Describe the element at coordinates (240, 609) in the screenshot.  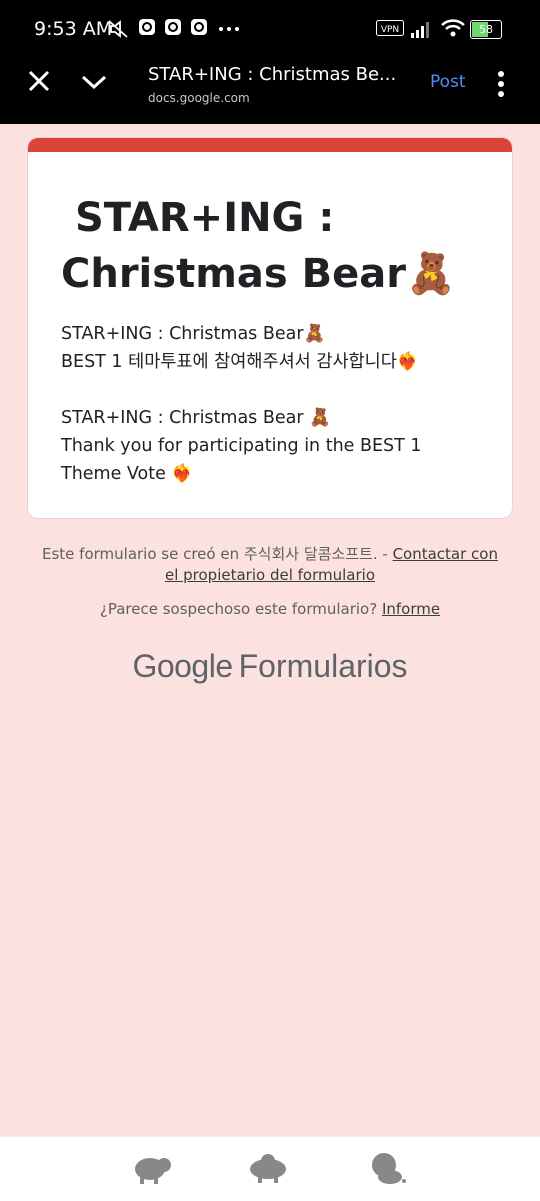
I see `suspicious-text: ¿Parece sospechoso este formulario?` at that location.